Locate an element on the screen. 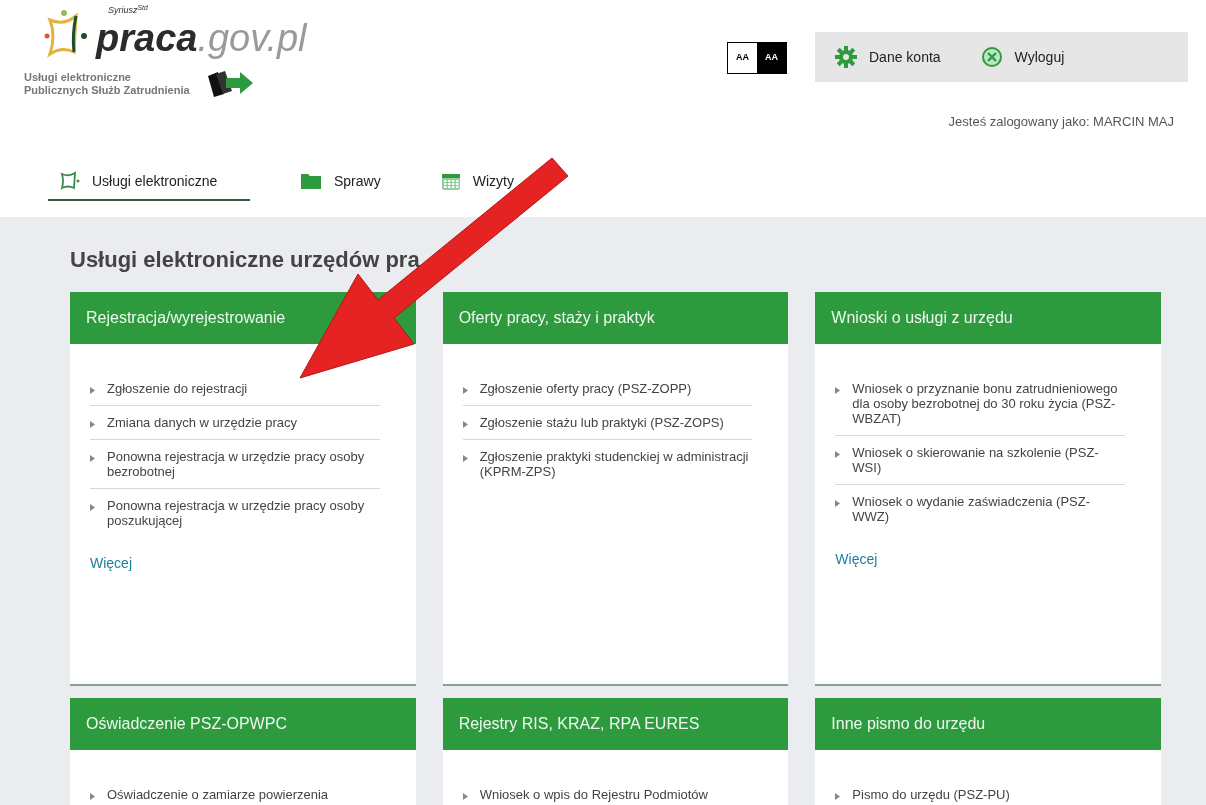  card-title: Inne pismo do urzędu is located at coordinates (988, 724).